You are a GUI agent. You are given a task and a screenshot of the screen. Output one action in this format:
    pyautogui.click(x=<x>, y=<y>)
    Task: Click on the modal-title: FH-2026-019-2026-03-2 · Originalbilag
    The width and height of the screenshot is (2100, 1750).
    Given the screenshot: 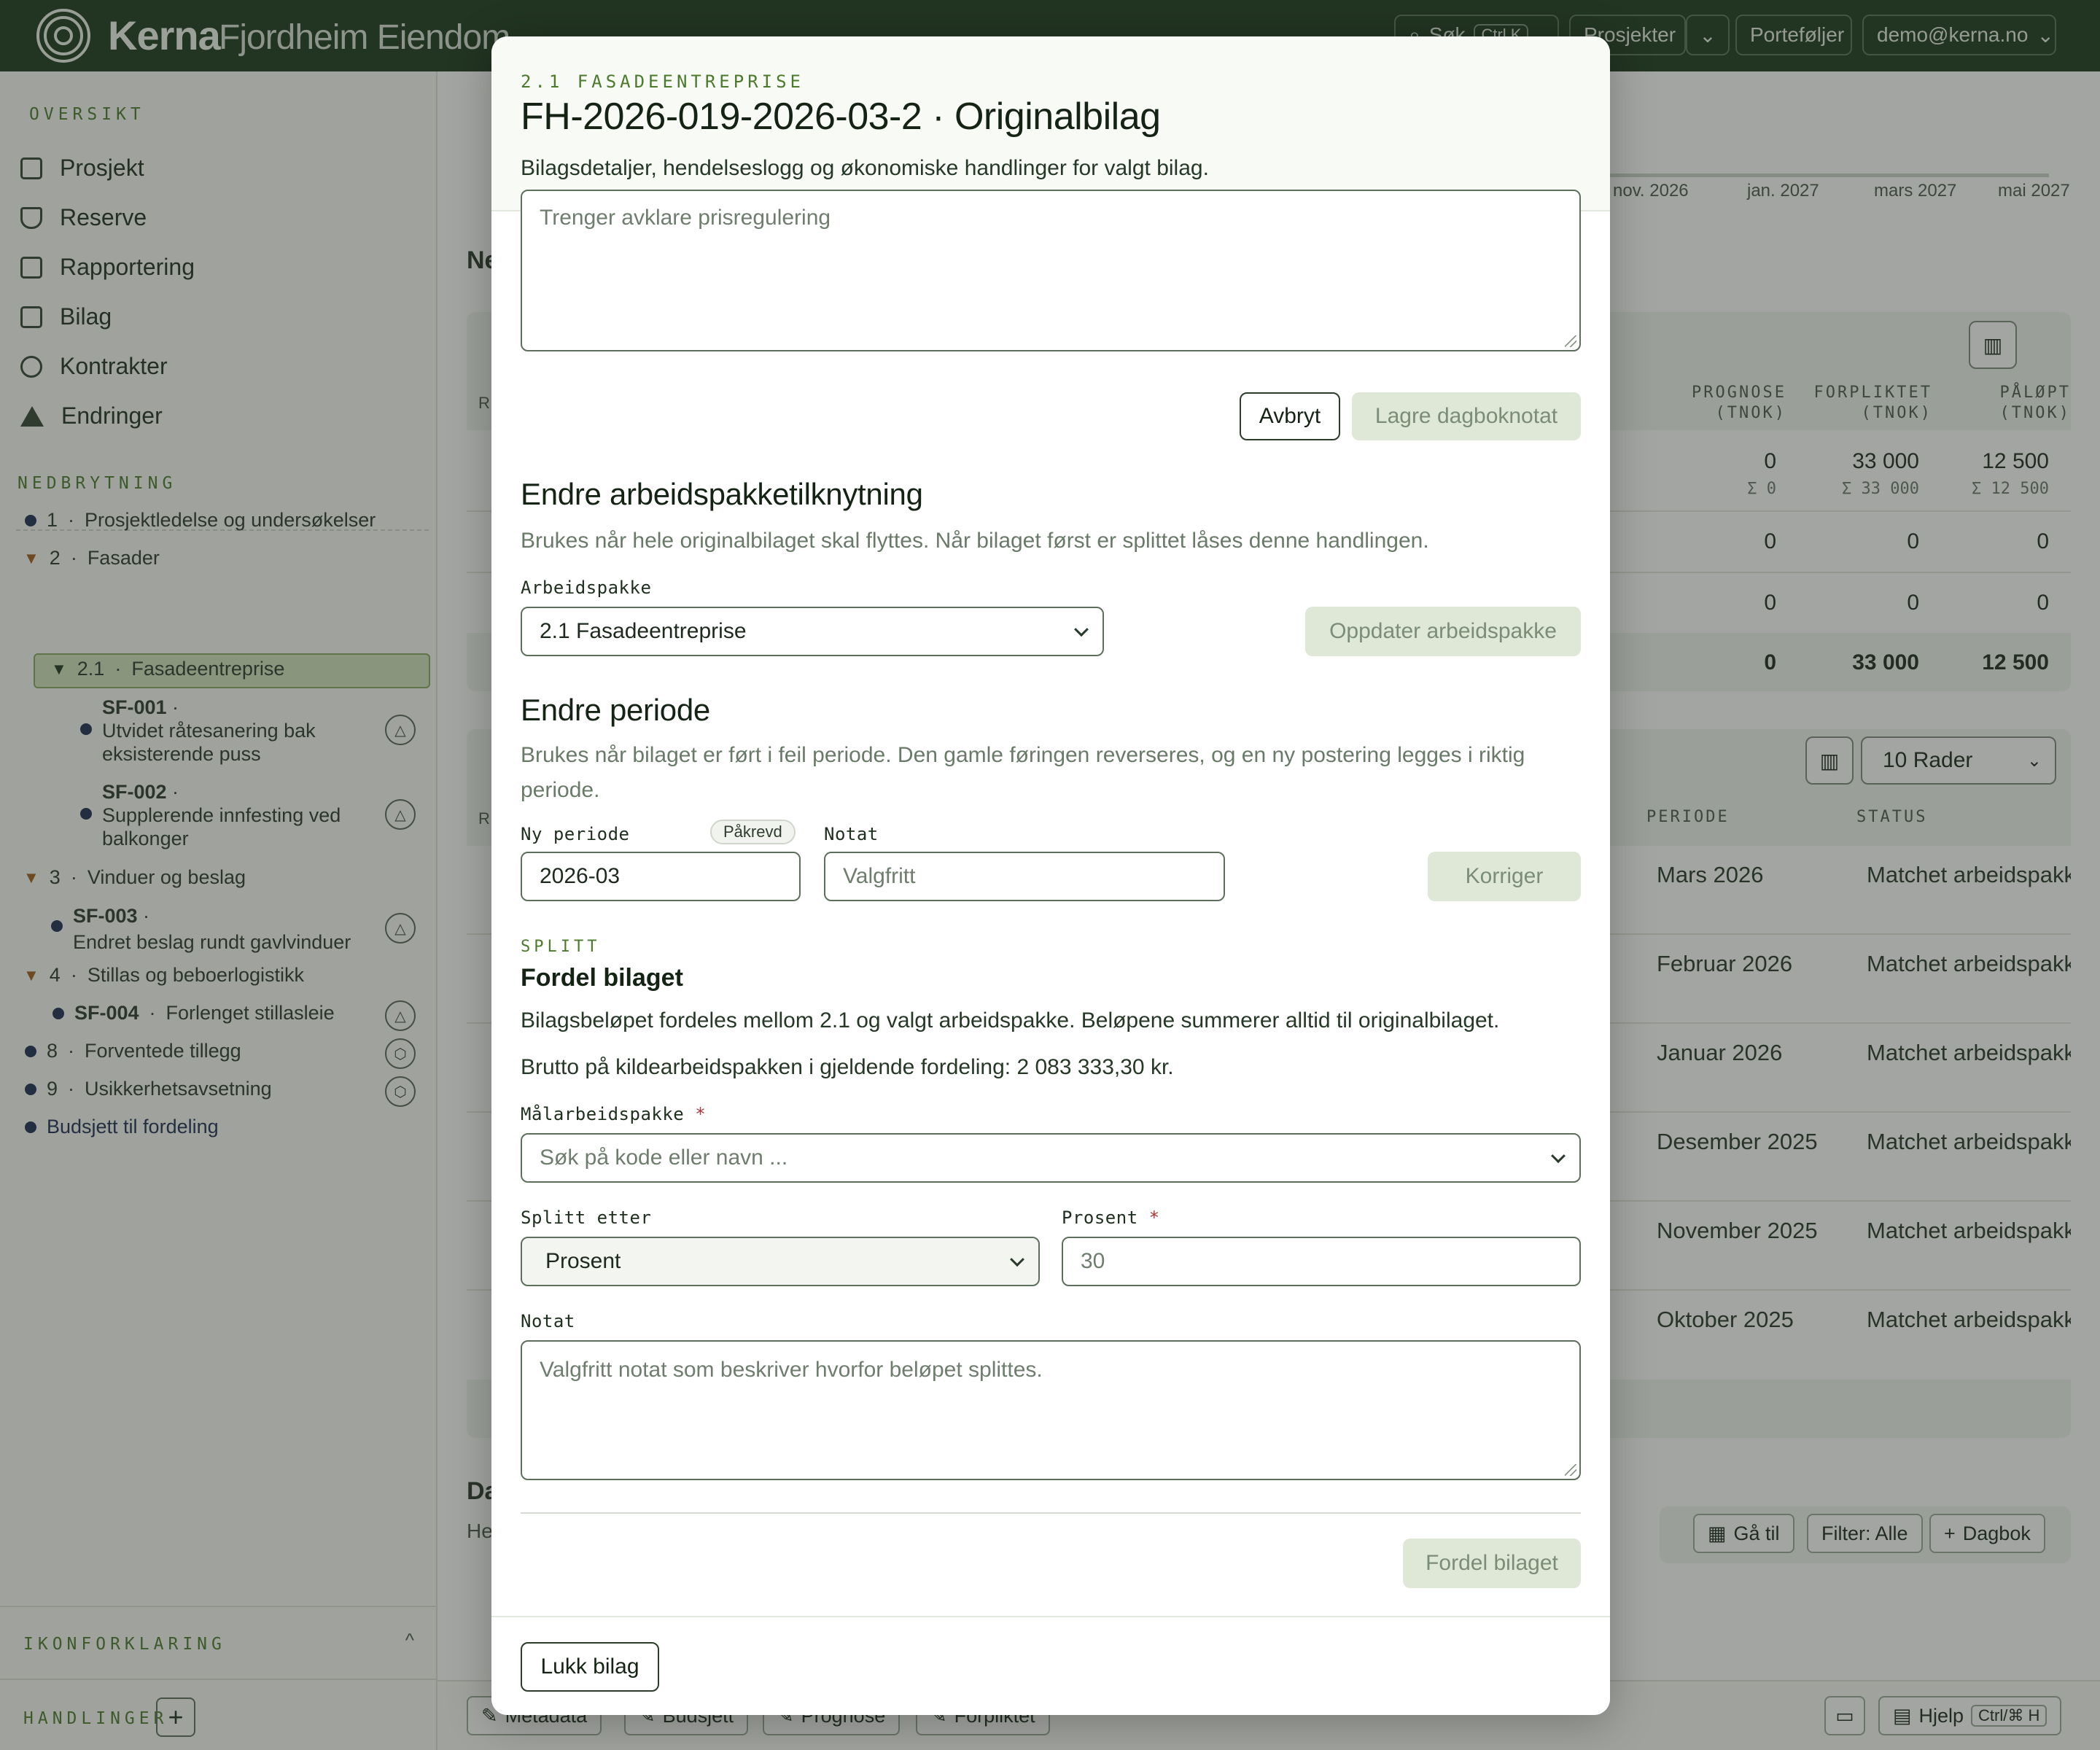 What is the action you would take?
    pyautogui.click(x=841, y=117)
    